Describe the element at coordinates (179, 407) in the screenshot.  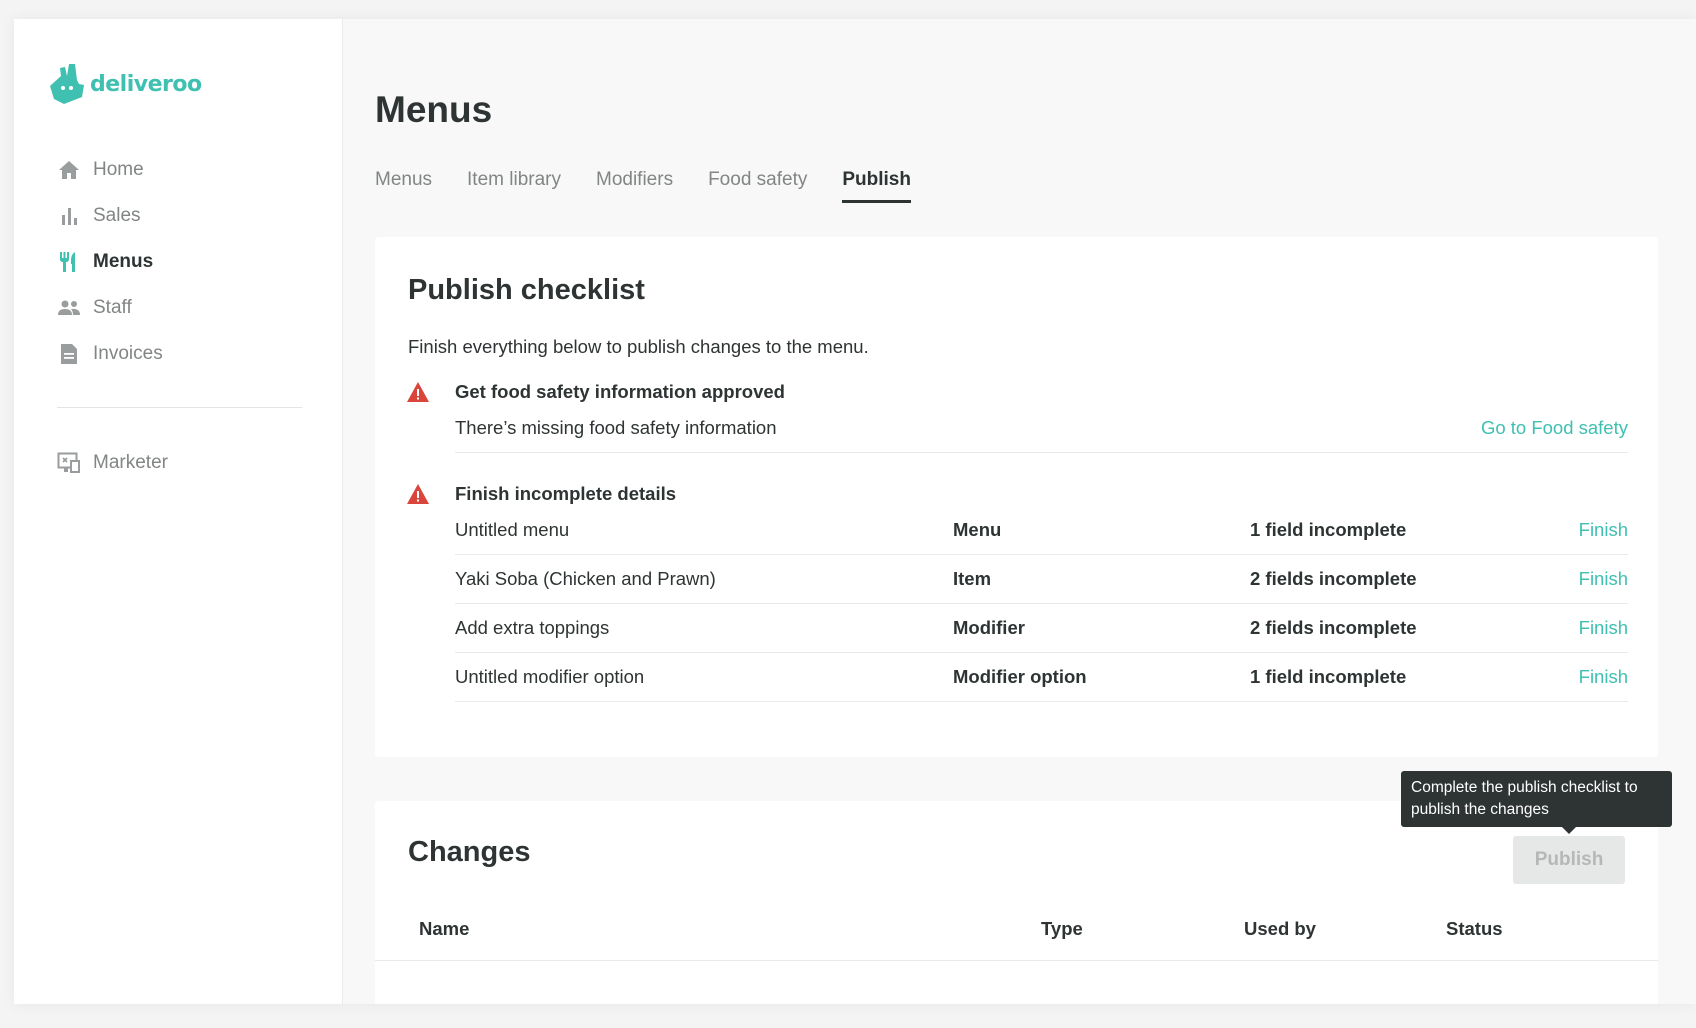
I see `sidebar-divider` at that location.